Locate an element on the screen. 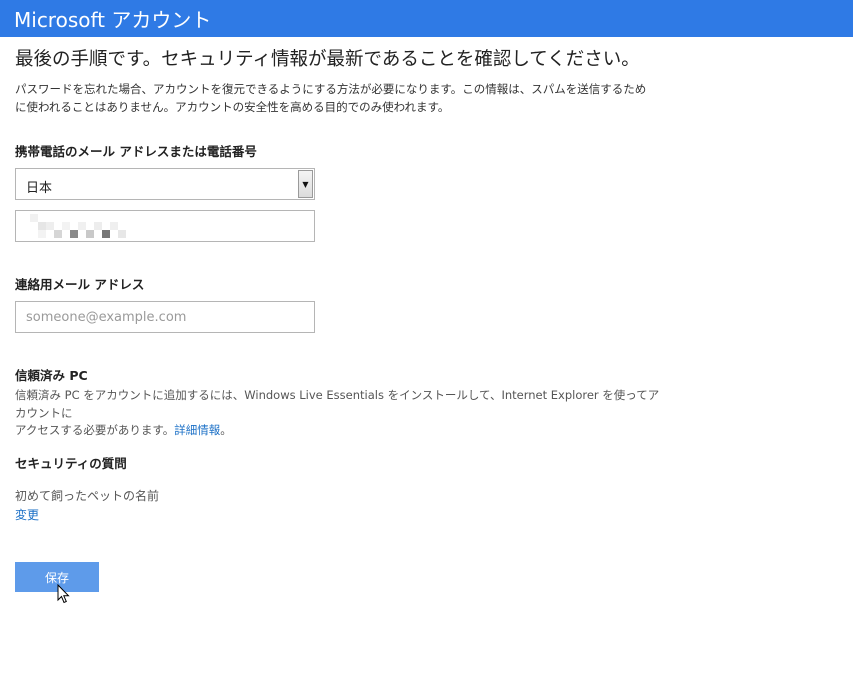 This screenshot has width=853, height=675. country-select-value: 日本 is located at coordinates (39, 188).